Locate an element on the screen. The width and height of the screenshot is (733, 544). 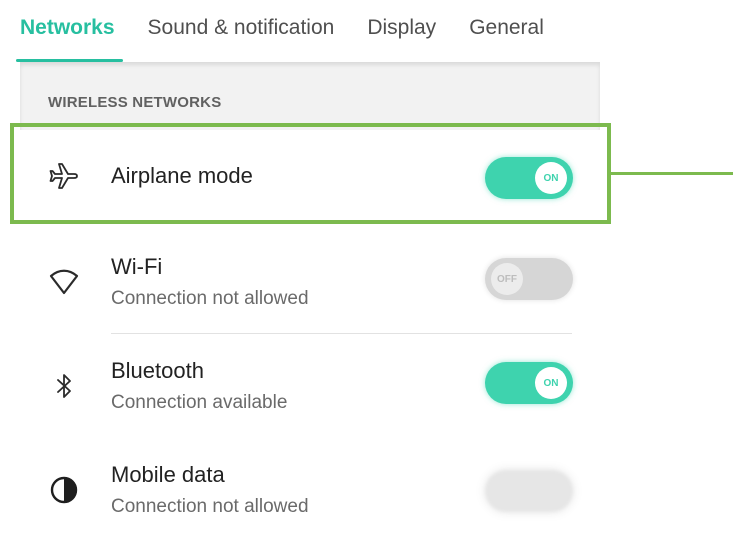
tab-general: General is located at coordinates (506, 28).